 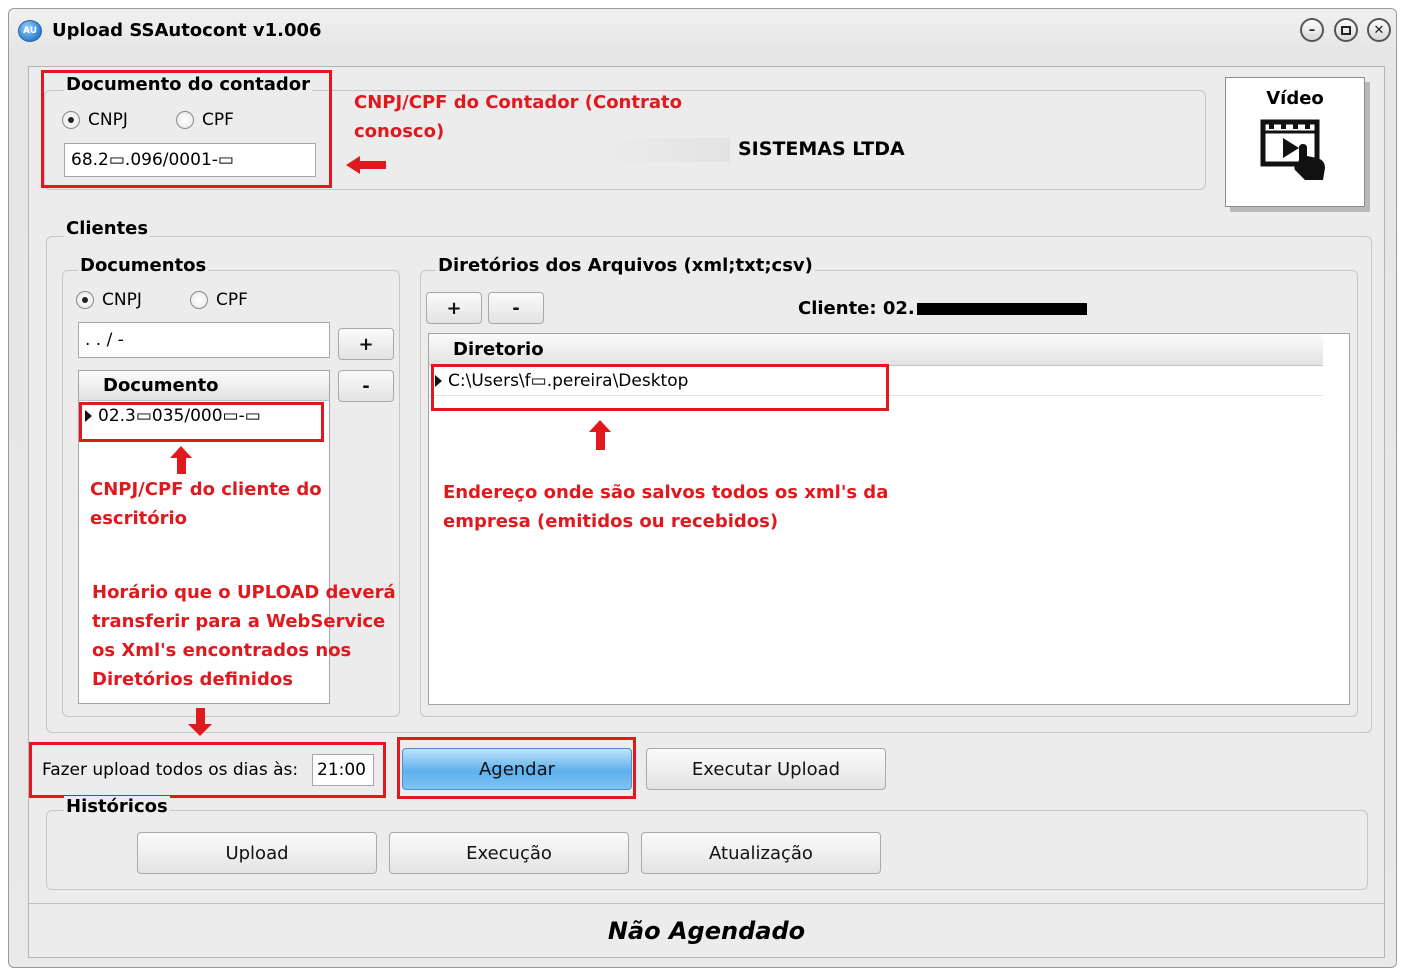 I want to click on schedule-time-input: 21:00, so click(x=343, y=770).